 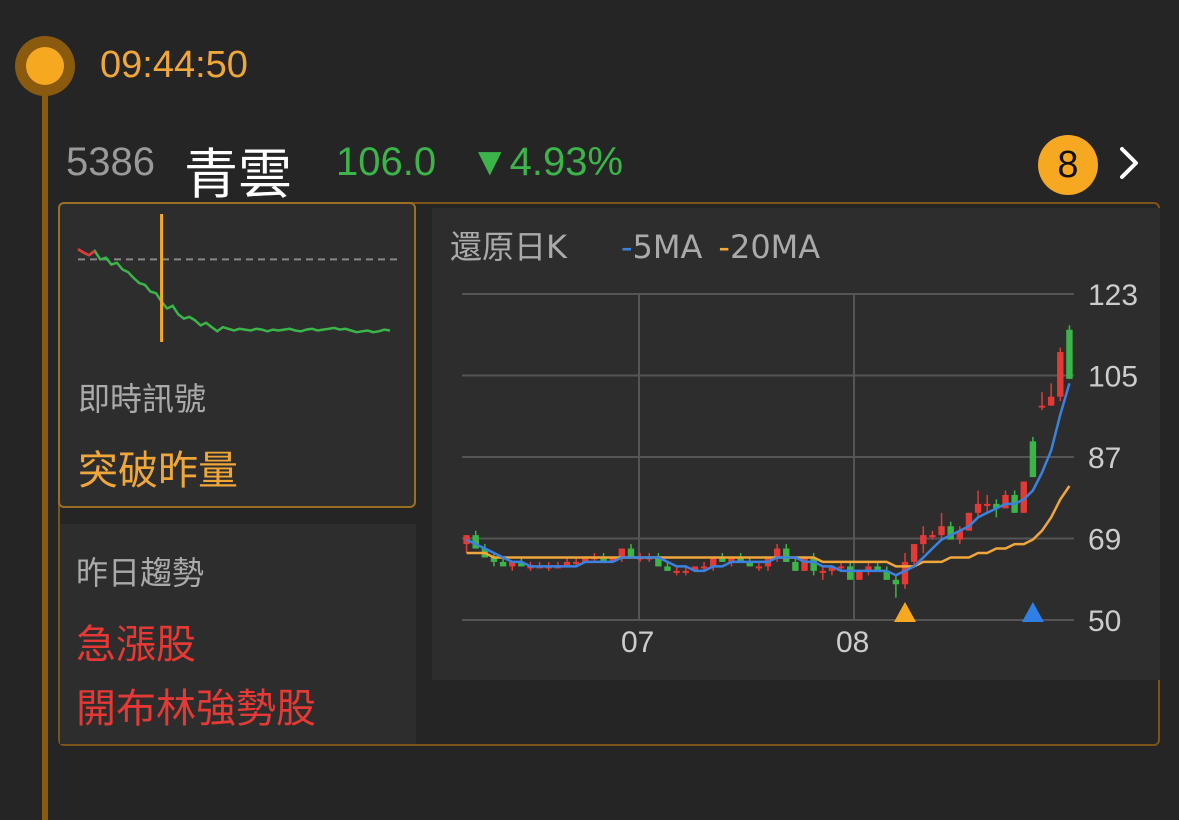 What do you see at coordinates (1129, 163) in the screenshot?
I see `chevron-right-icon` at bounding box center [1129, 163].